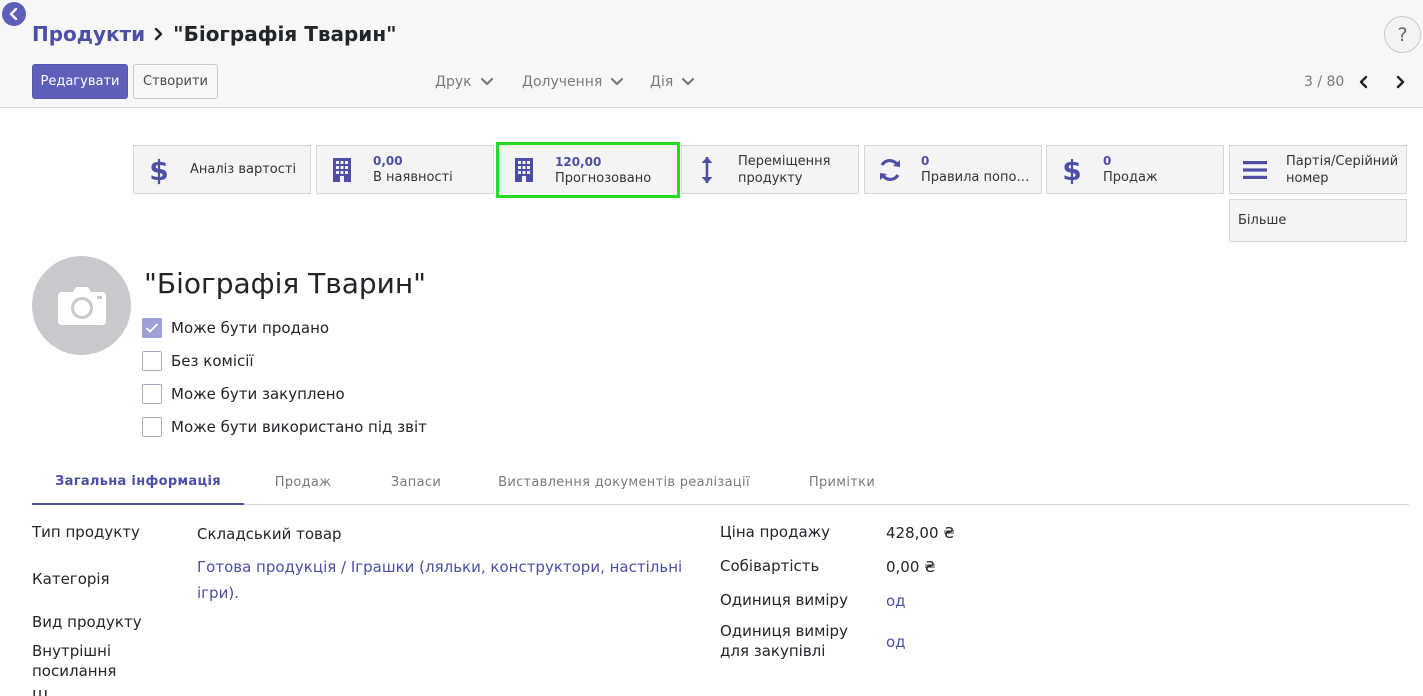 Image resolution: width=1423 pixels, height=696 pixels. What do you see at coordinates (218, 593) in the screenshot?
I see `category-value-line2: ігри).` at bounding box center [218, 593].